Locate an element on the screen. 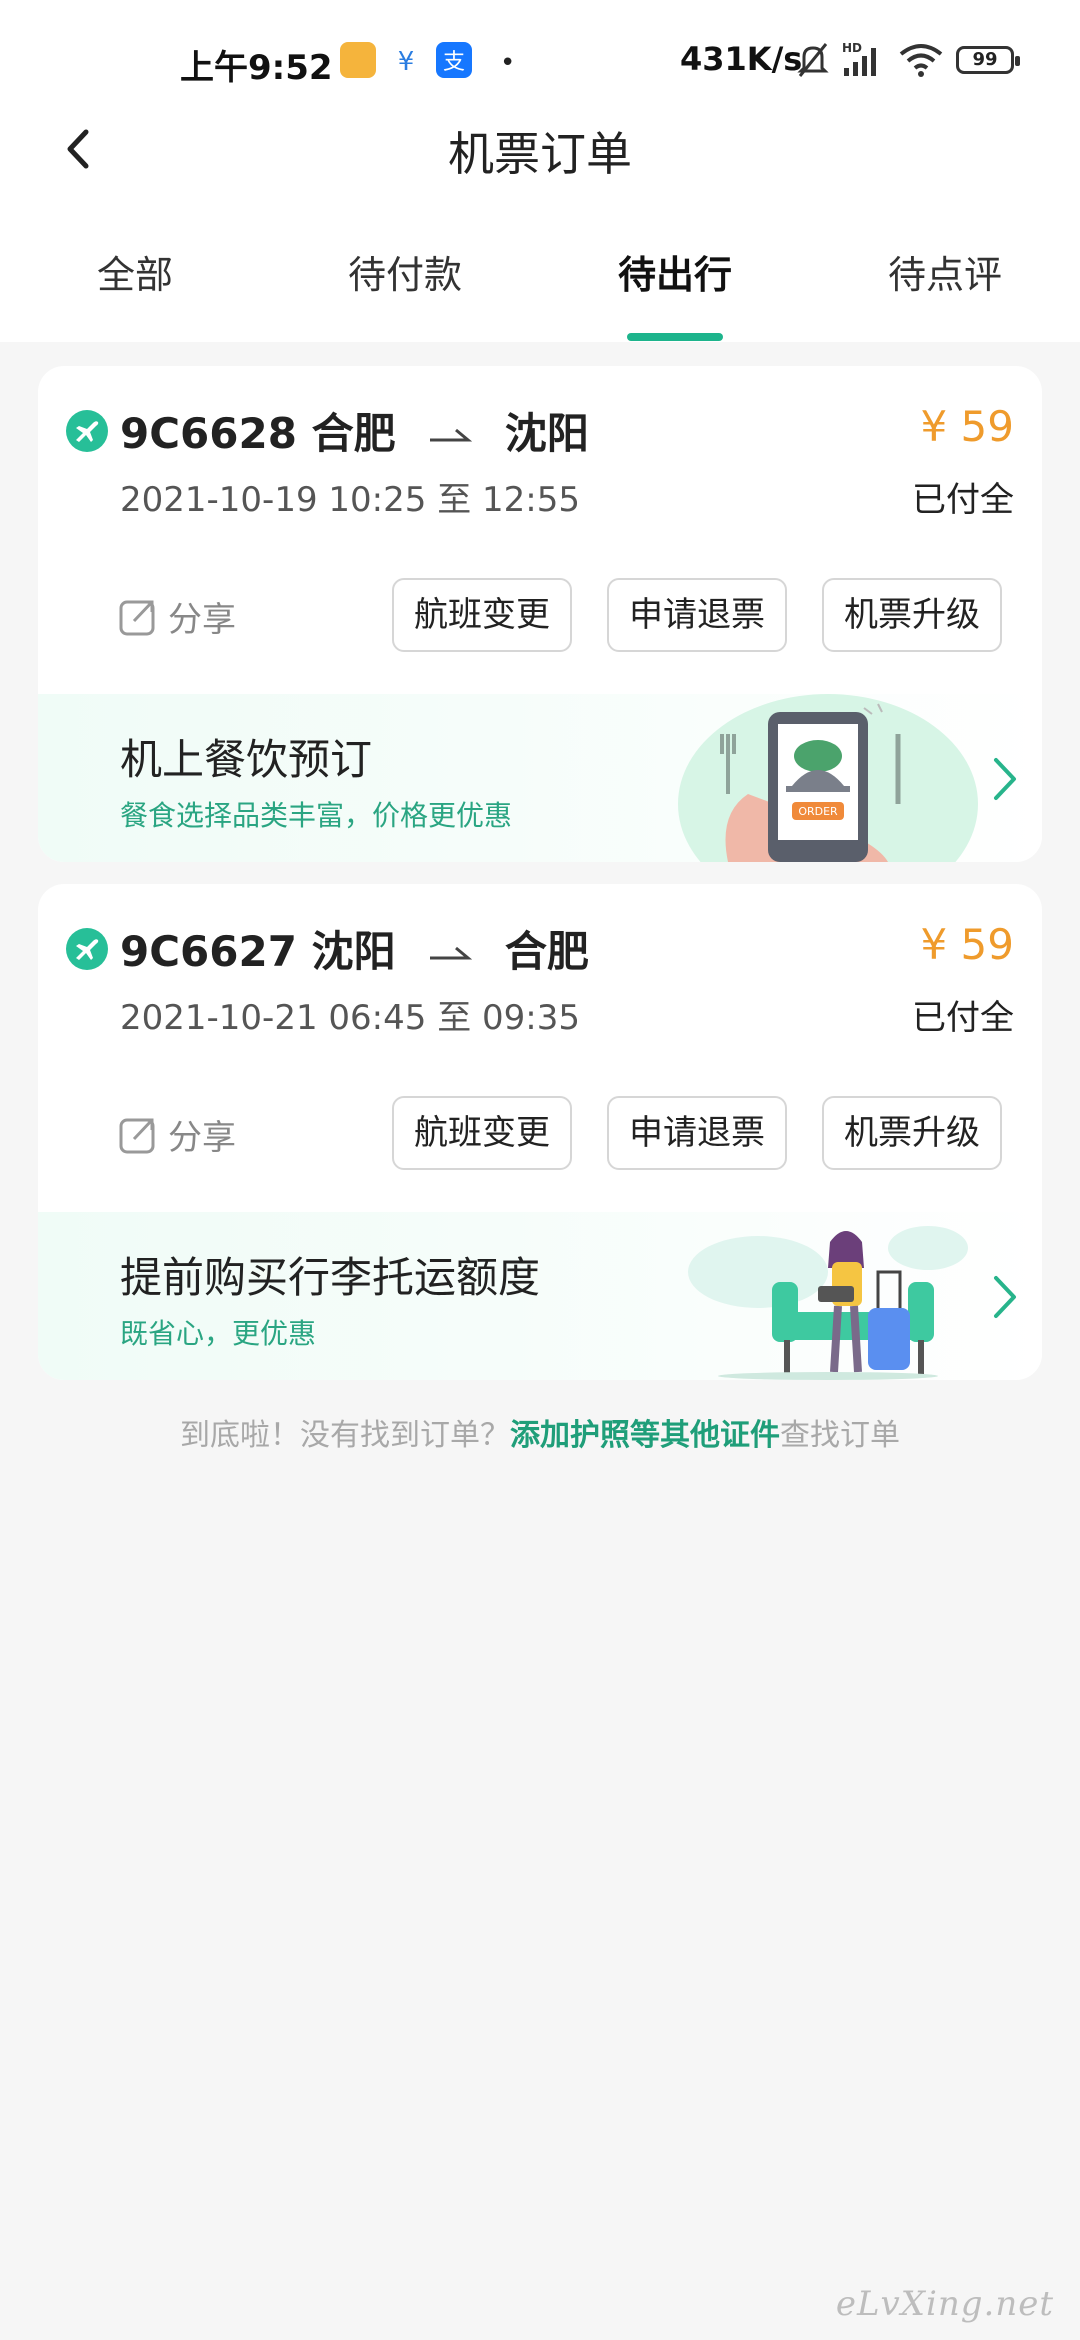 The image size is (1080, 2340). promo-subtitle: 餐食选择品类丰富，价格更优惠 is located at coordinates (316, 815).